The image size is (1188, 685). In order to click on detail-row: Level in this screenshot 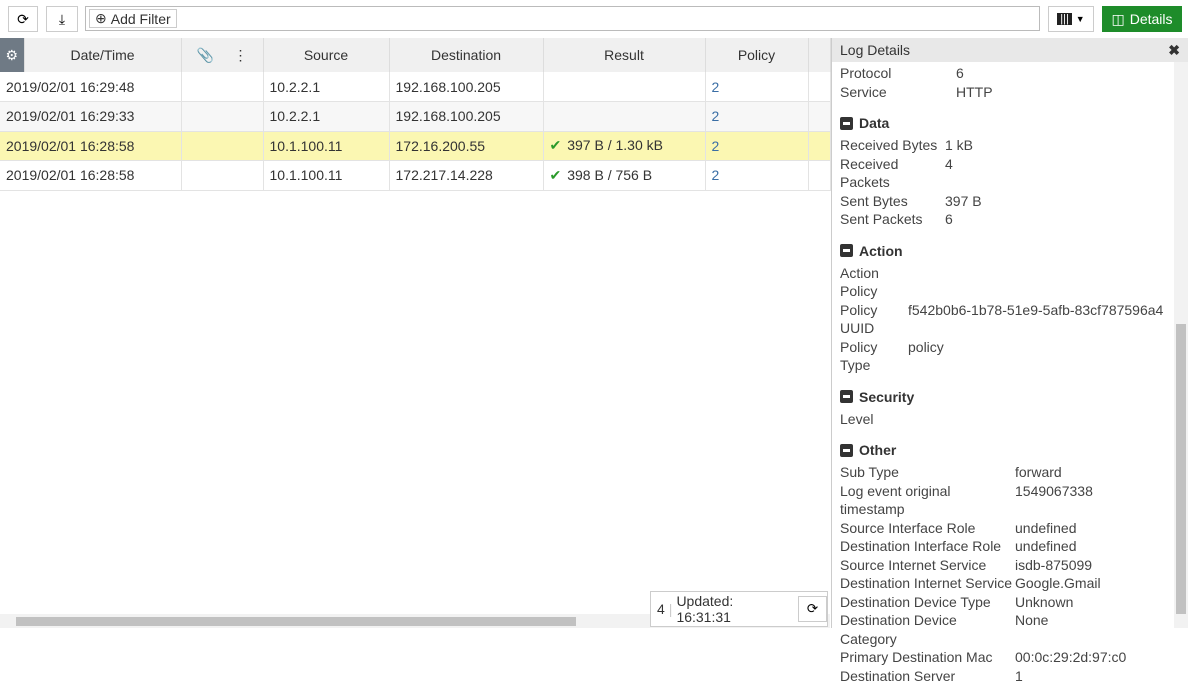, I will do `click(1005, 419)`.